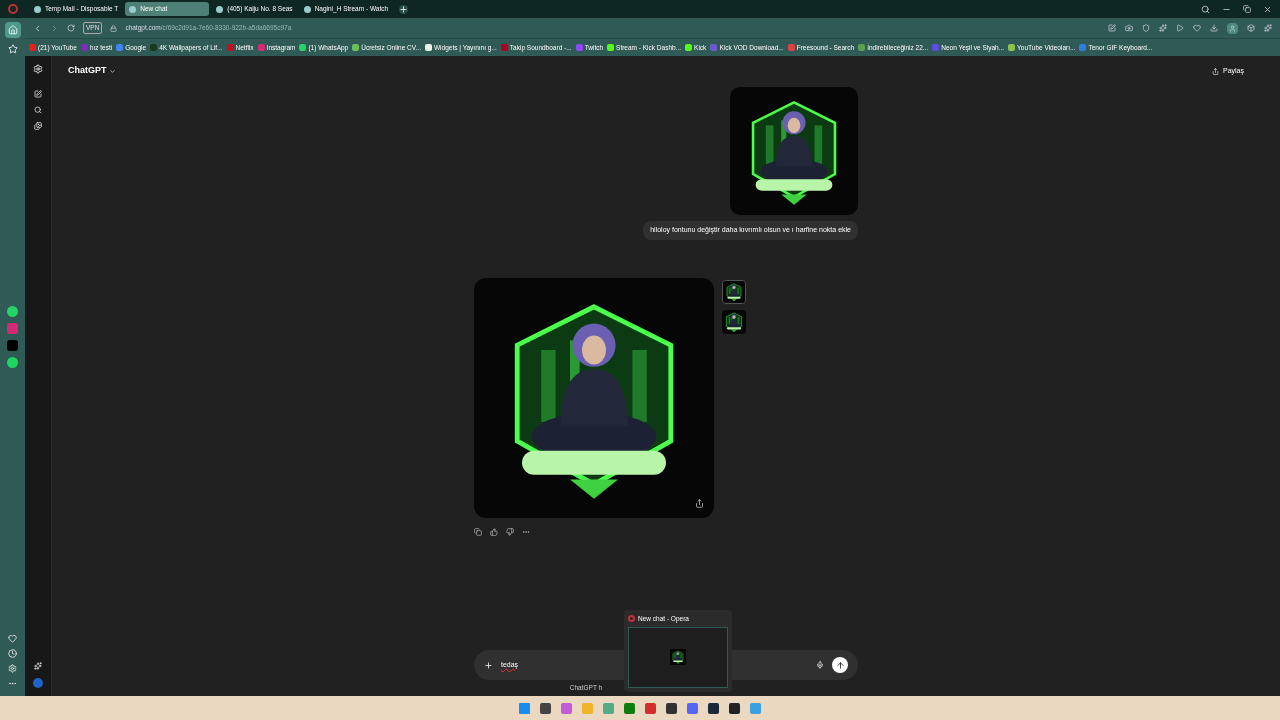  Describe the element at coordinates (114, 28) in the screenshot. I see `lock-icon` at that location.